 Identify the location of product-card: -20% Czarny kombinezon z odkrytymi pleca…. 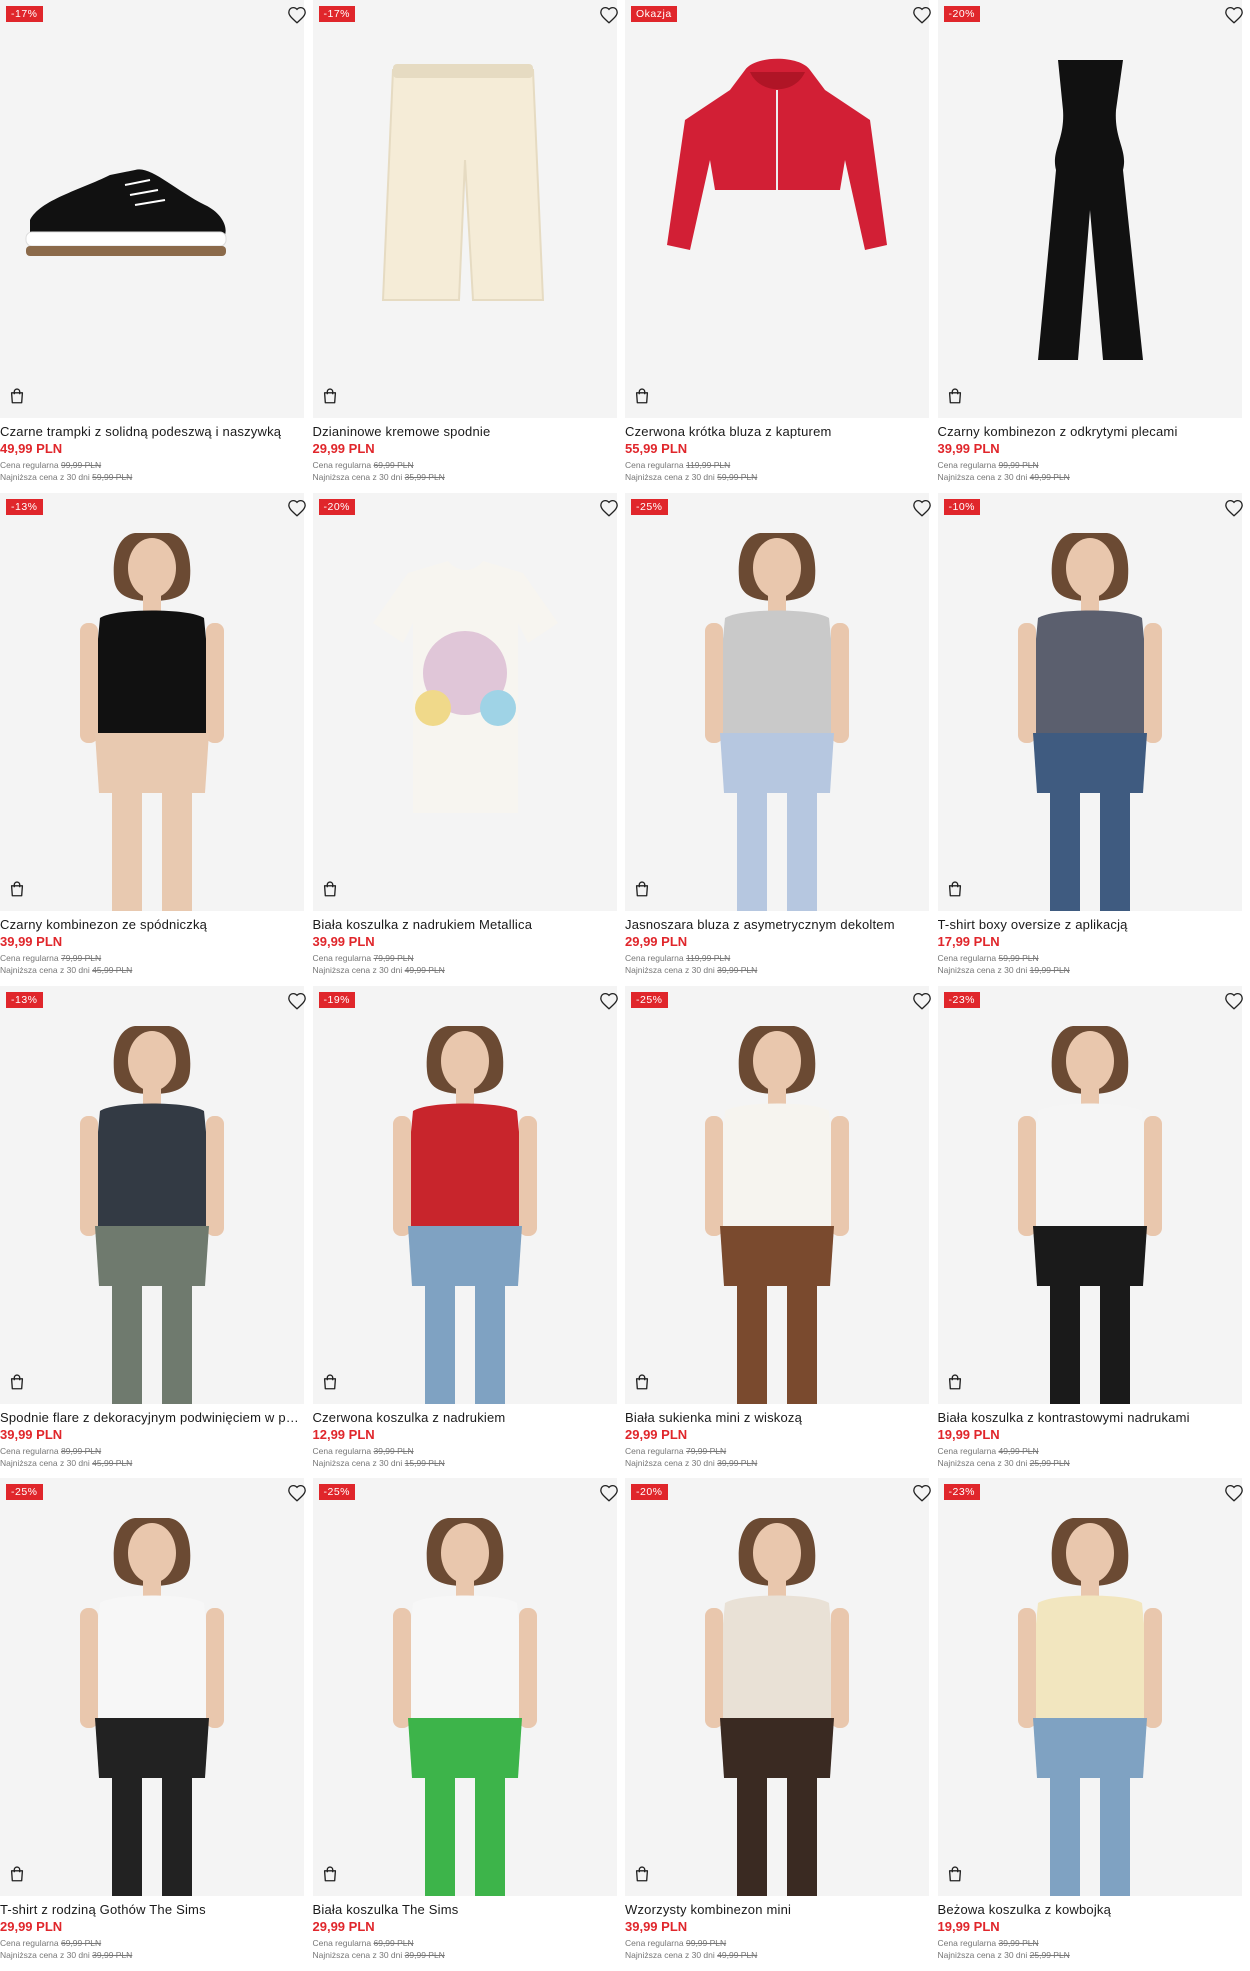
(1093, 246).